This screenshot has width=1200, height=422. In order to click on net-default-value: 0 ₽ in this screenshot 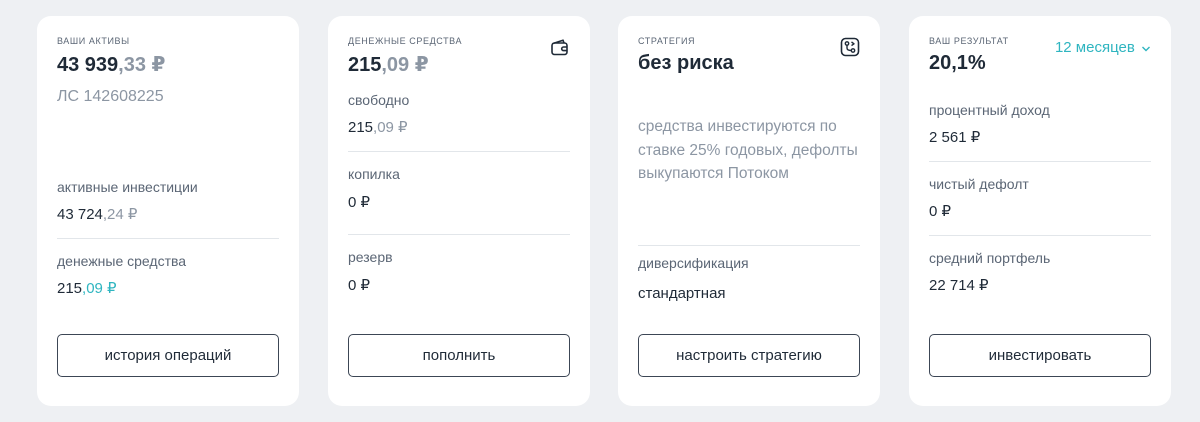, I will do `click(940, 211)`.